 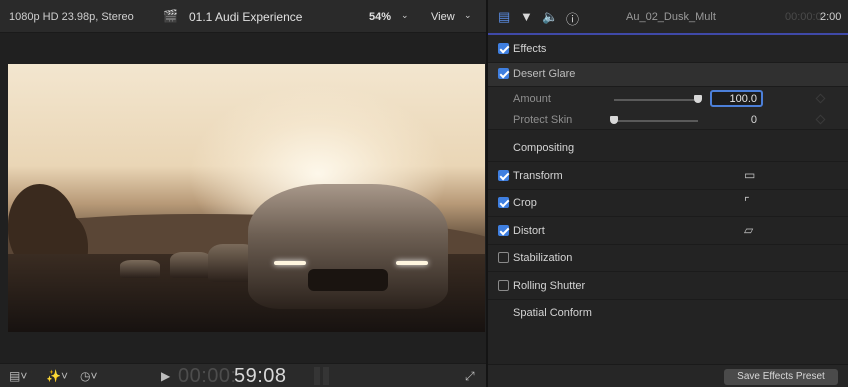 I want to click on zoom-chevron-down-icon: ⌄, so click(x=405, y=15).